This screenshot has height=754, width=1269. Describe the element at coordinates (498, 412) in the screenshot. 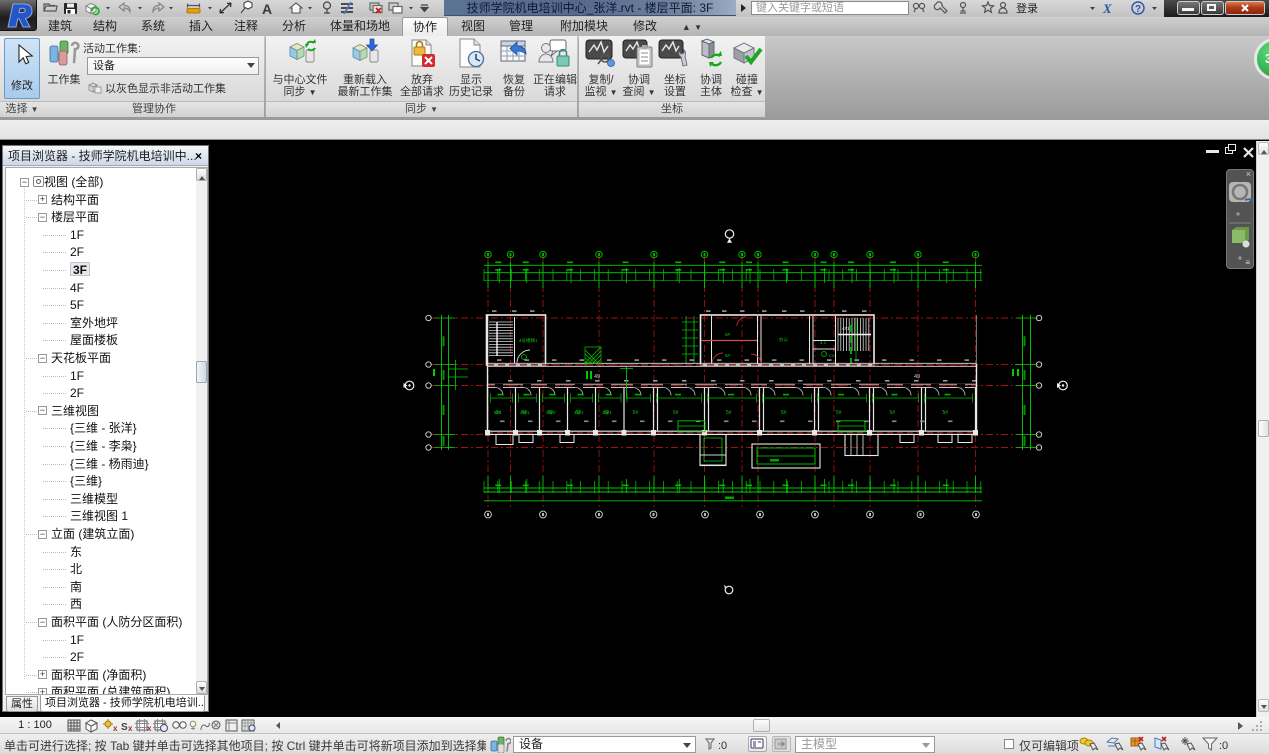

I see `svg-text: 5#1` at that location.